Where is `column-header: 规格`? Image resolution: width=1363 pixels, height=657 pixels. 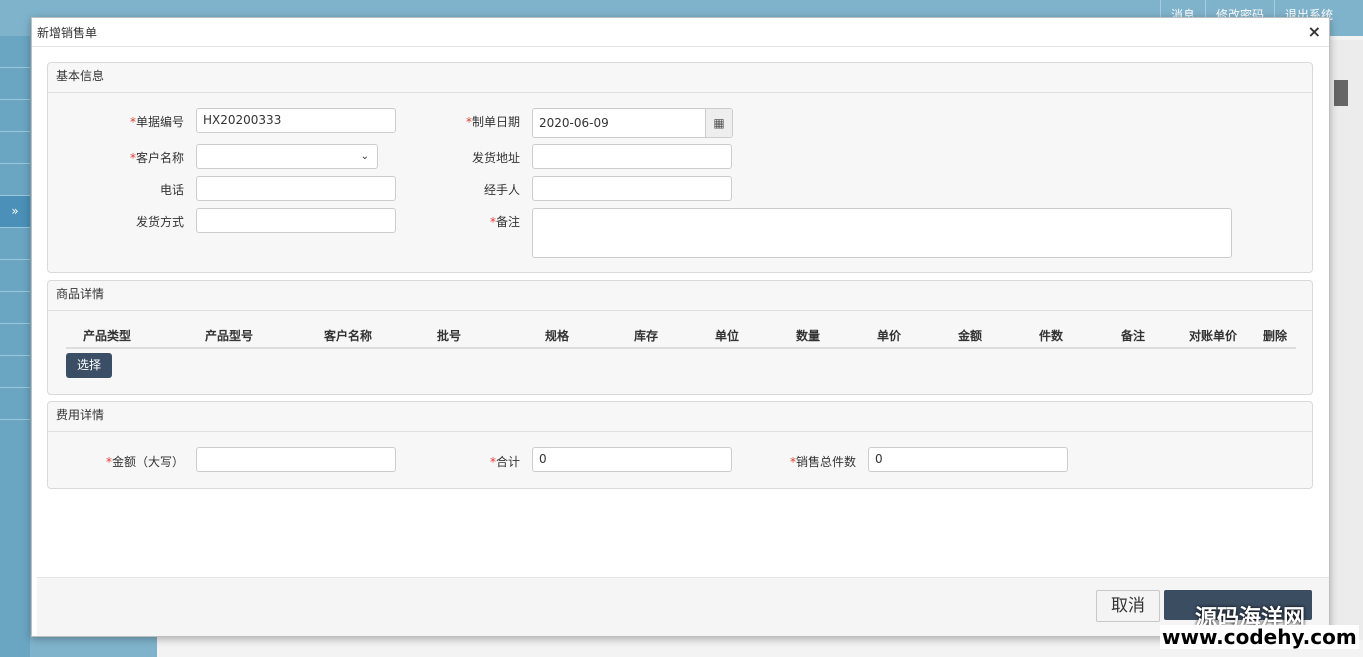
column-header: 规格 is located at coordinates (557, 336).